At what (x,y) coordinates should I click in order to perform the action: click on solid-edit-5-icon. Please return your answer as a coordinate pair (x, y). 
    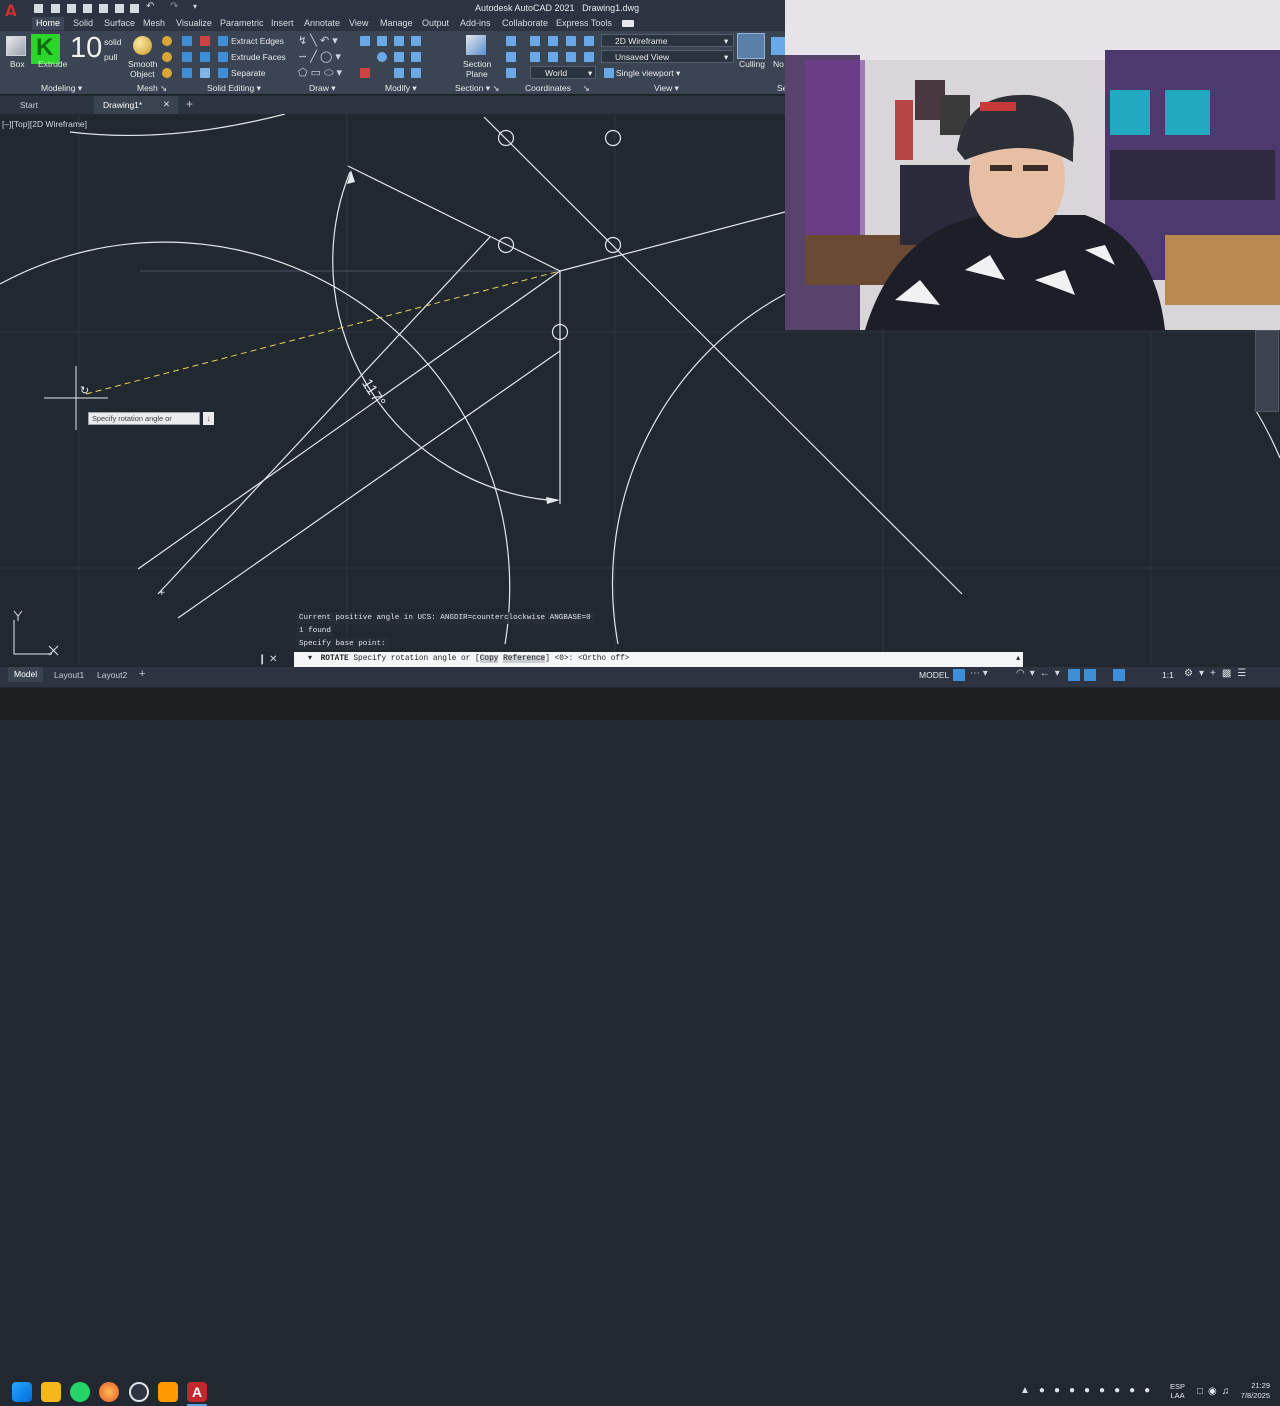
    Looking at the image, I should click on (205, 57).